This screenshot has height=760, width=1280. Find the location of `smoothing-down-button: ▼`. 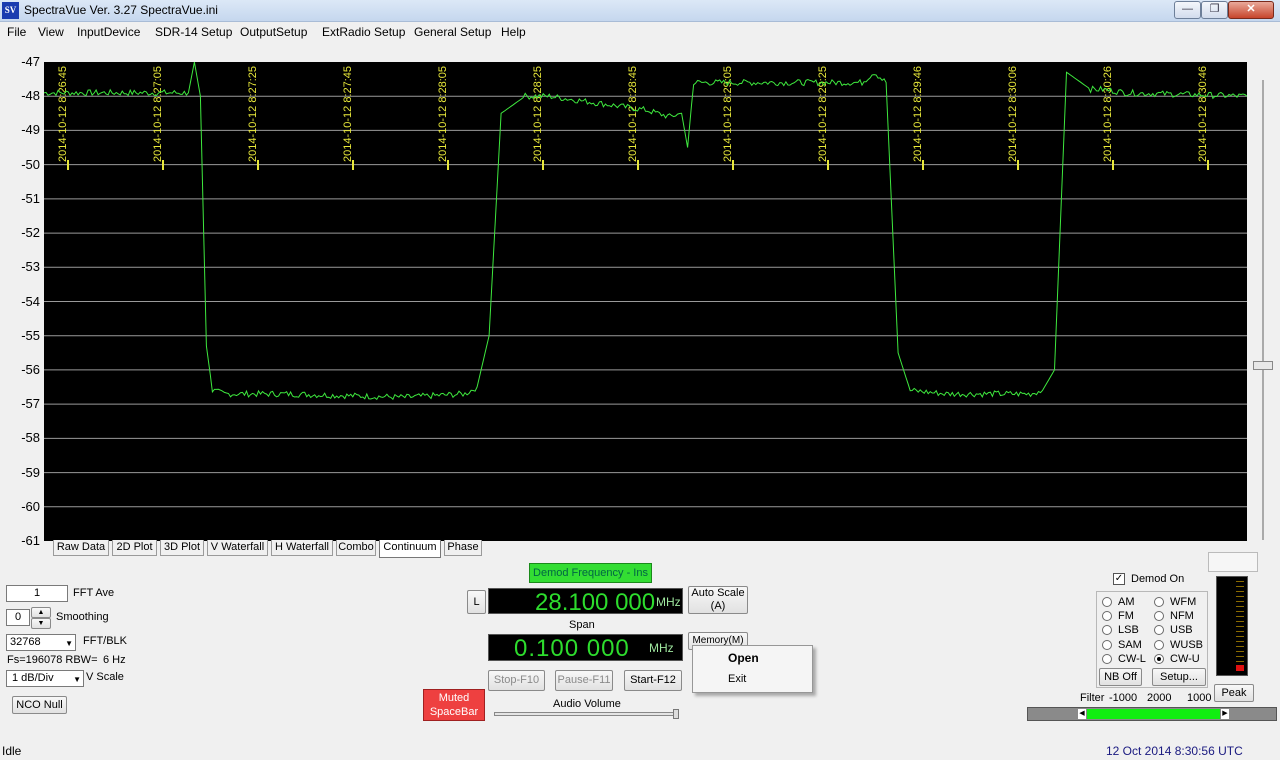

smoothing-down-button: ▼ is located at coordinates (41, 623).